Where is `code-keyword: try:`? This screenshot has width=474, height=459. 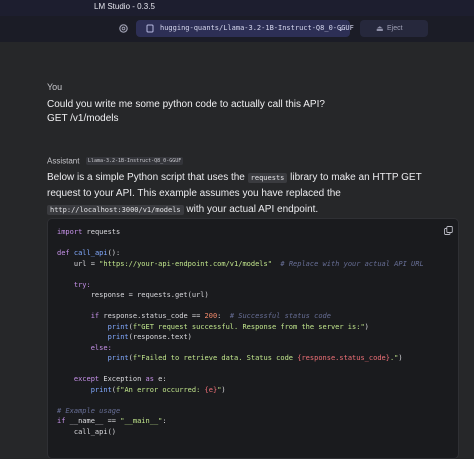
code-keyword: try: is located at coordinates (82, 284).